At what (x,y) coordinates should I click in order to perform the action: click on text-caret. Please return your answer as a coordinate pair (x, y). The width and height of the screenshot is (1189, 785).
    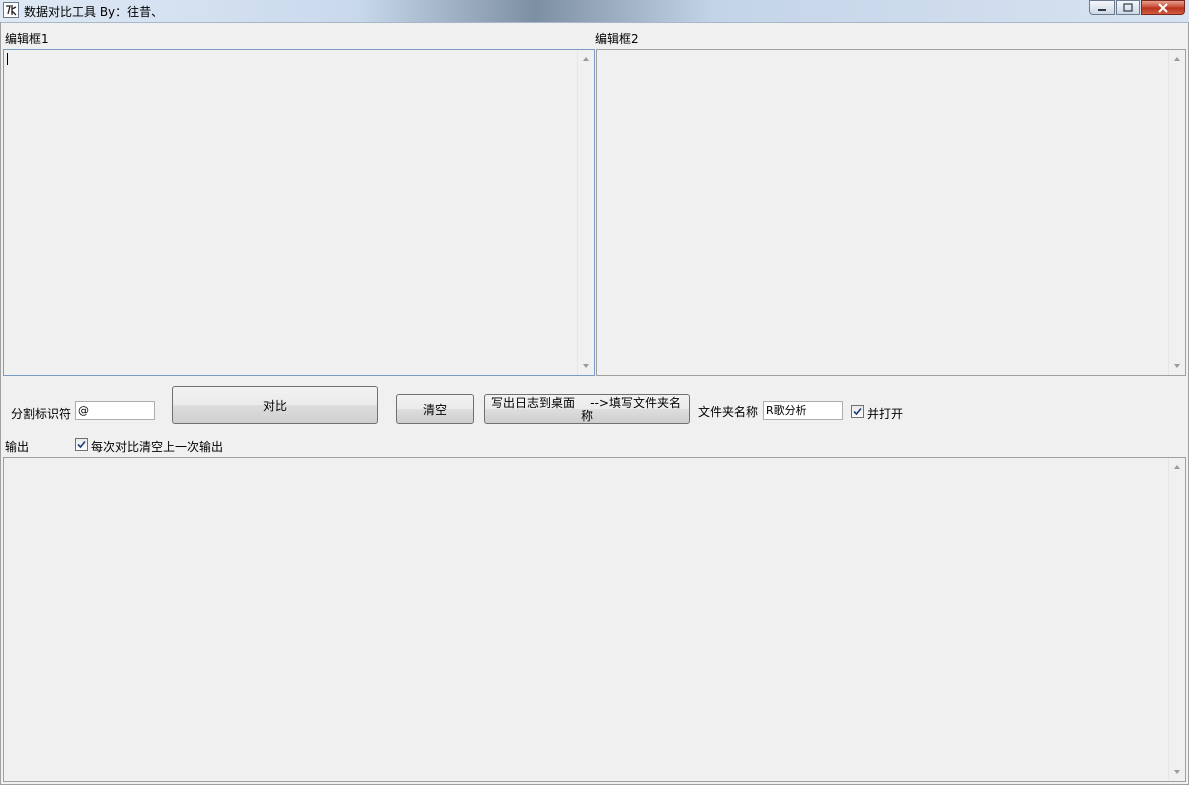
    Looking at the image, I should click on (7, 59).